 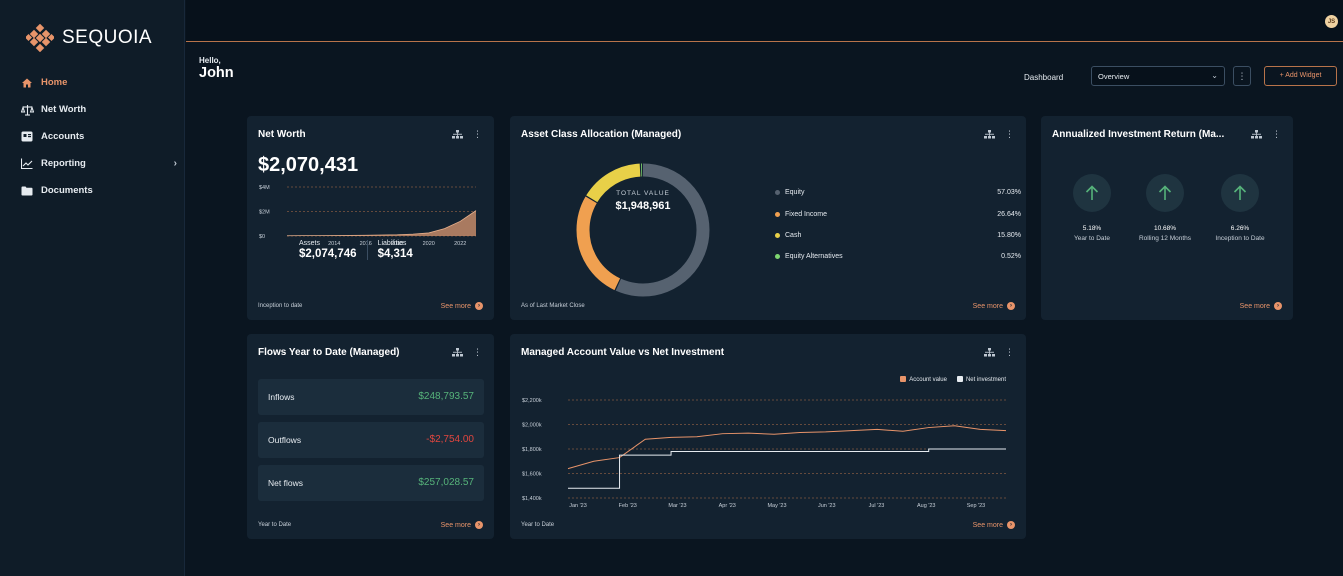 What do you see at coordinates (1009, 214) in the screenshot?
I see `legend-percent: 26.64%` at bounding box center [1009, 214].